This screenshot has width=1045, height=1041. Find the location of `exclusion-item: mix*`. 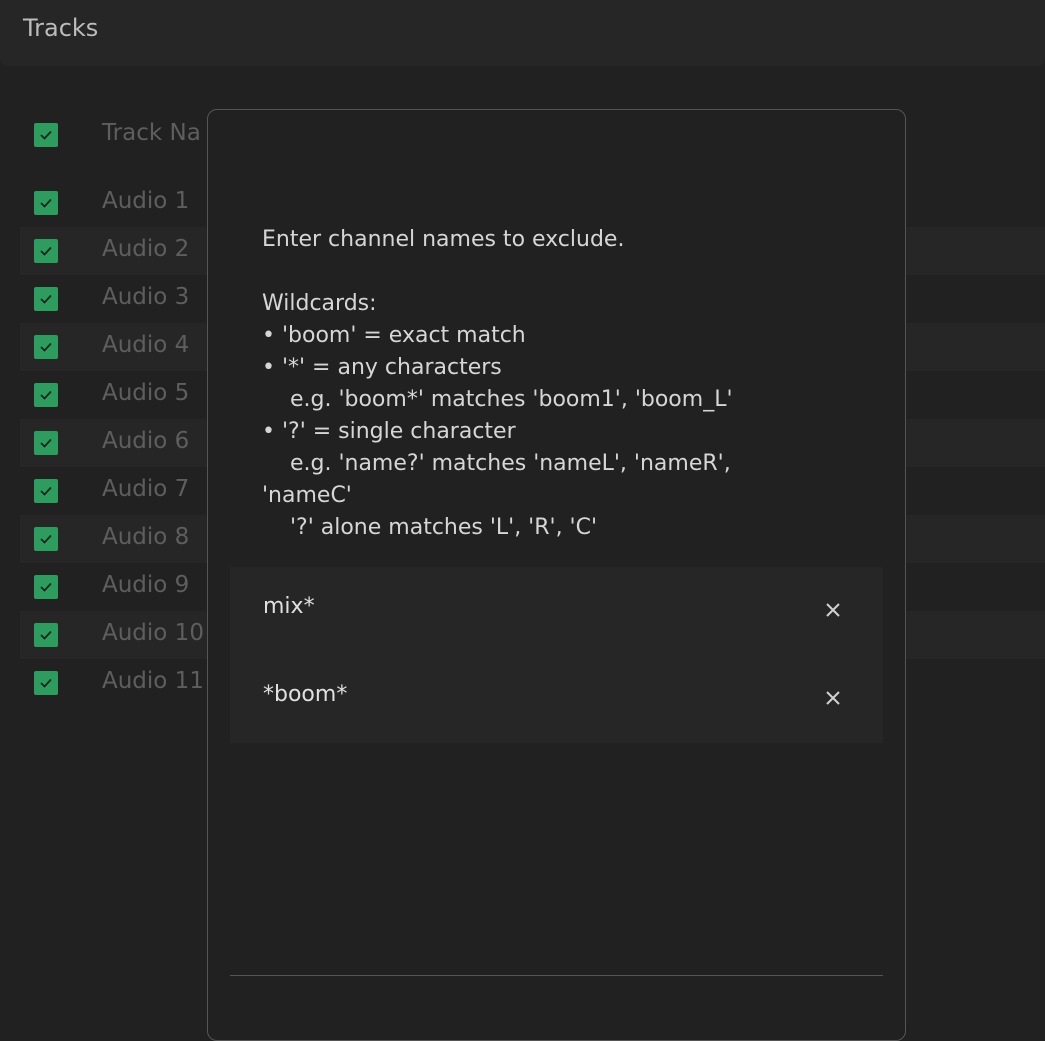

exclusion-item: mix* is located at coordinates (556, 611).